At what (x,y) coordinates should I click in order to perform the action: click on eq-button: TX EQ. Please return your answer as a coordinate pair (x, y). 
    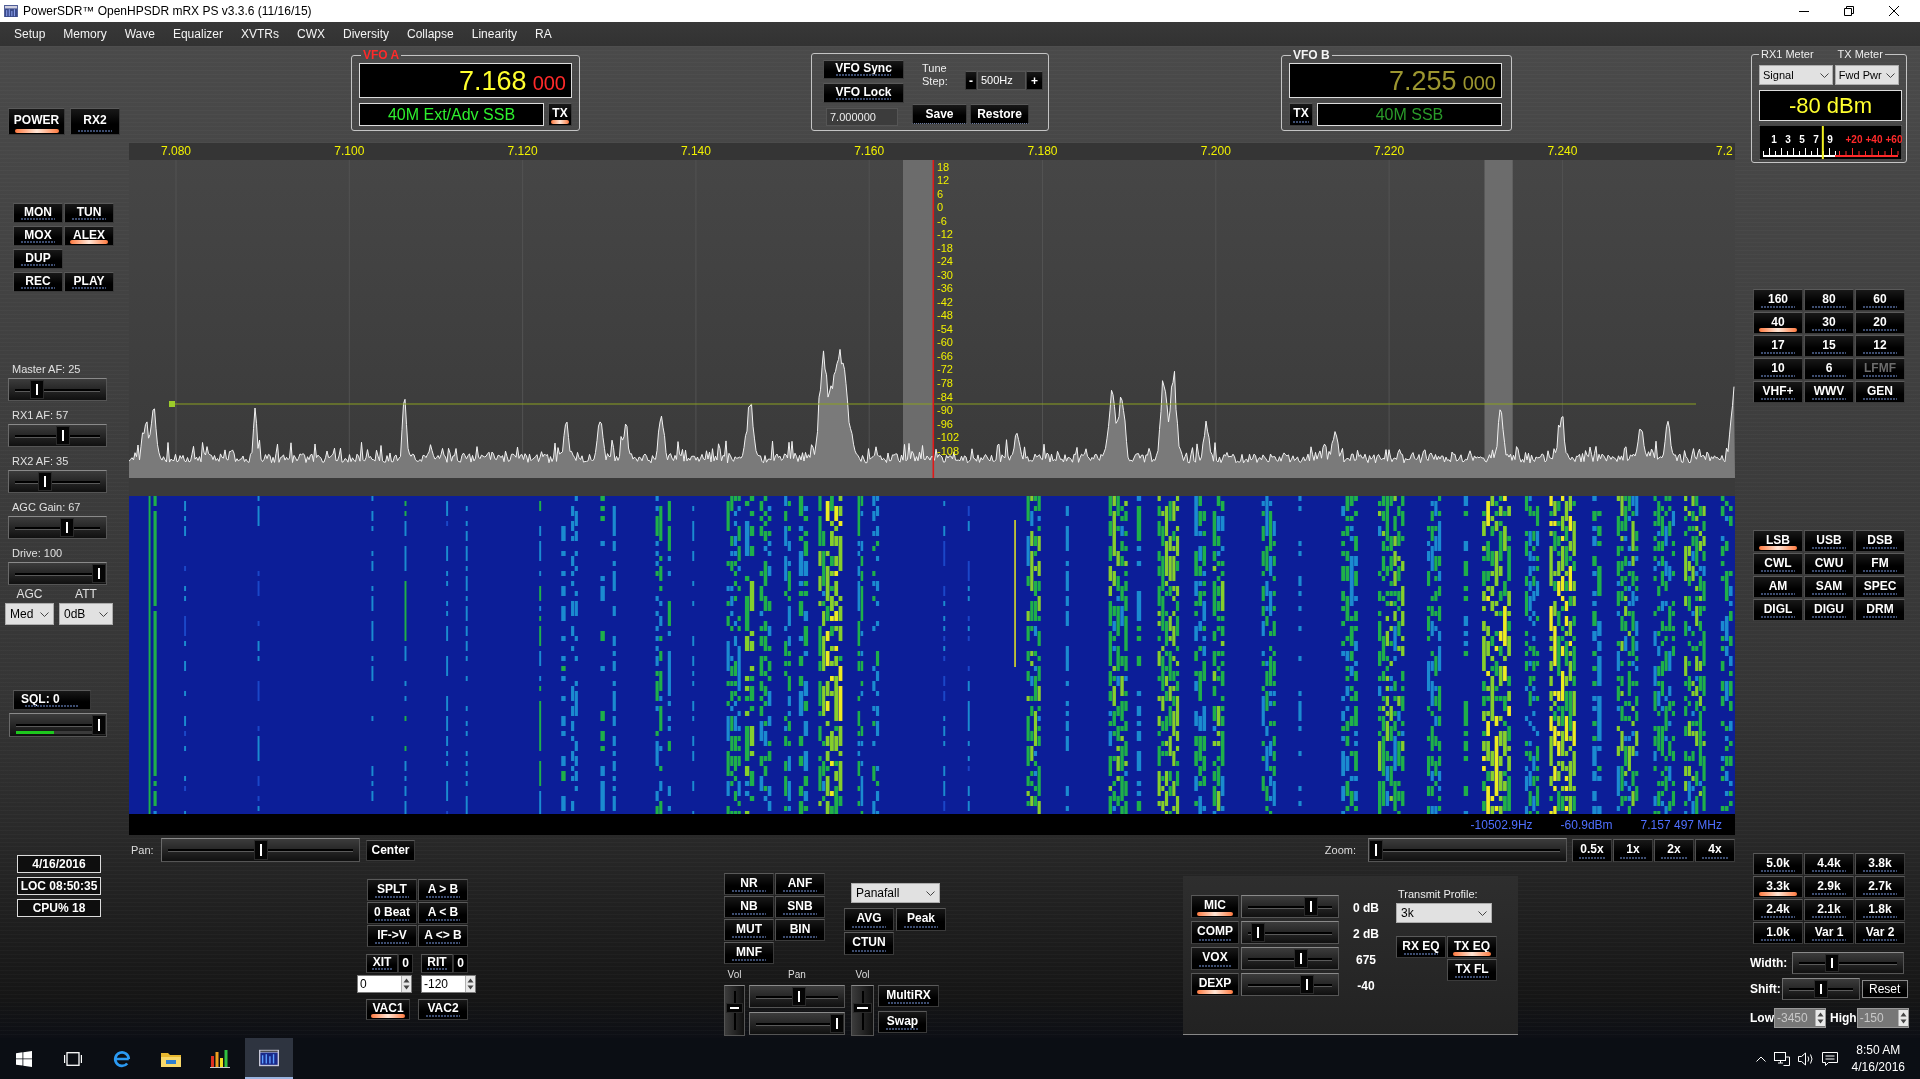
    Looking at the image, I should click on (1472, 947).